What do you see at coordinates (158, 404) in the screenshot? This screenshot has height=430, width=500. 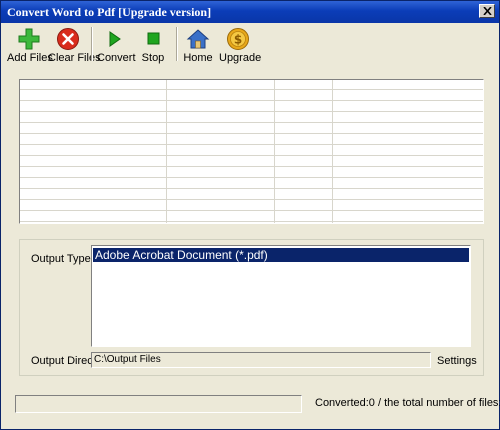 I see `progress-field` at bounding box center [158, 404].